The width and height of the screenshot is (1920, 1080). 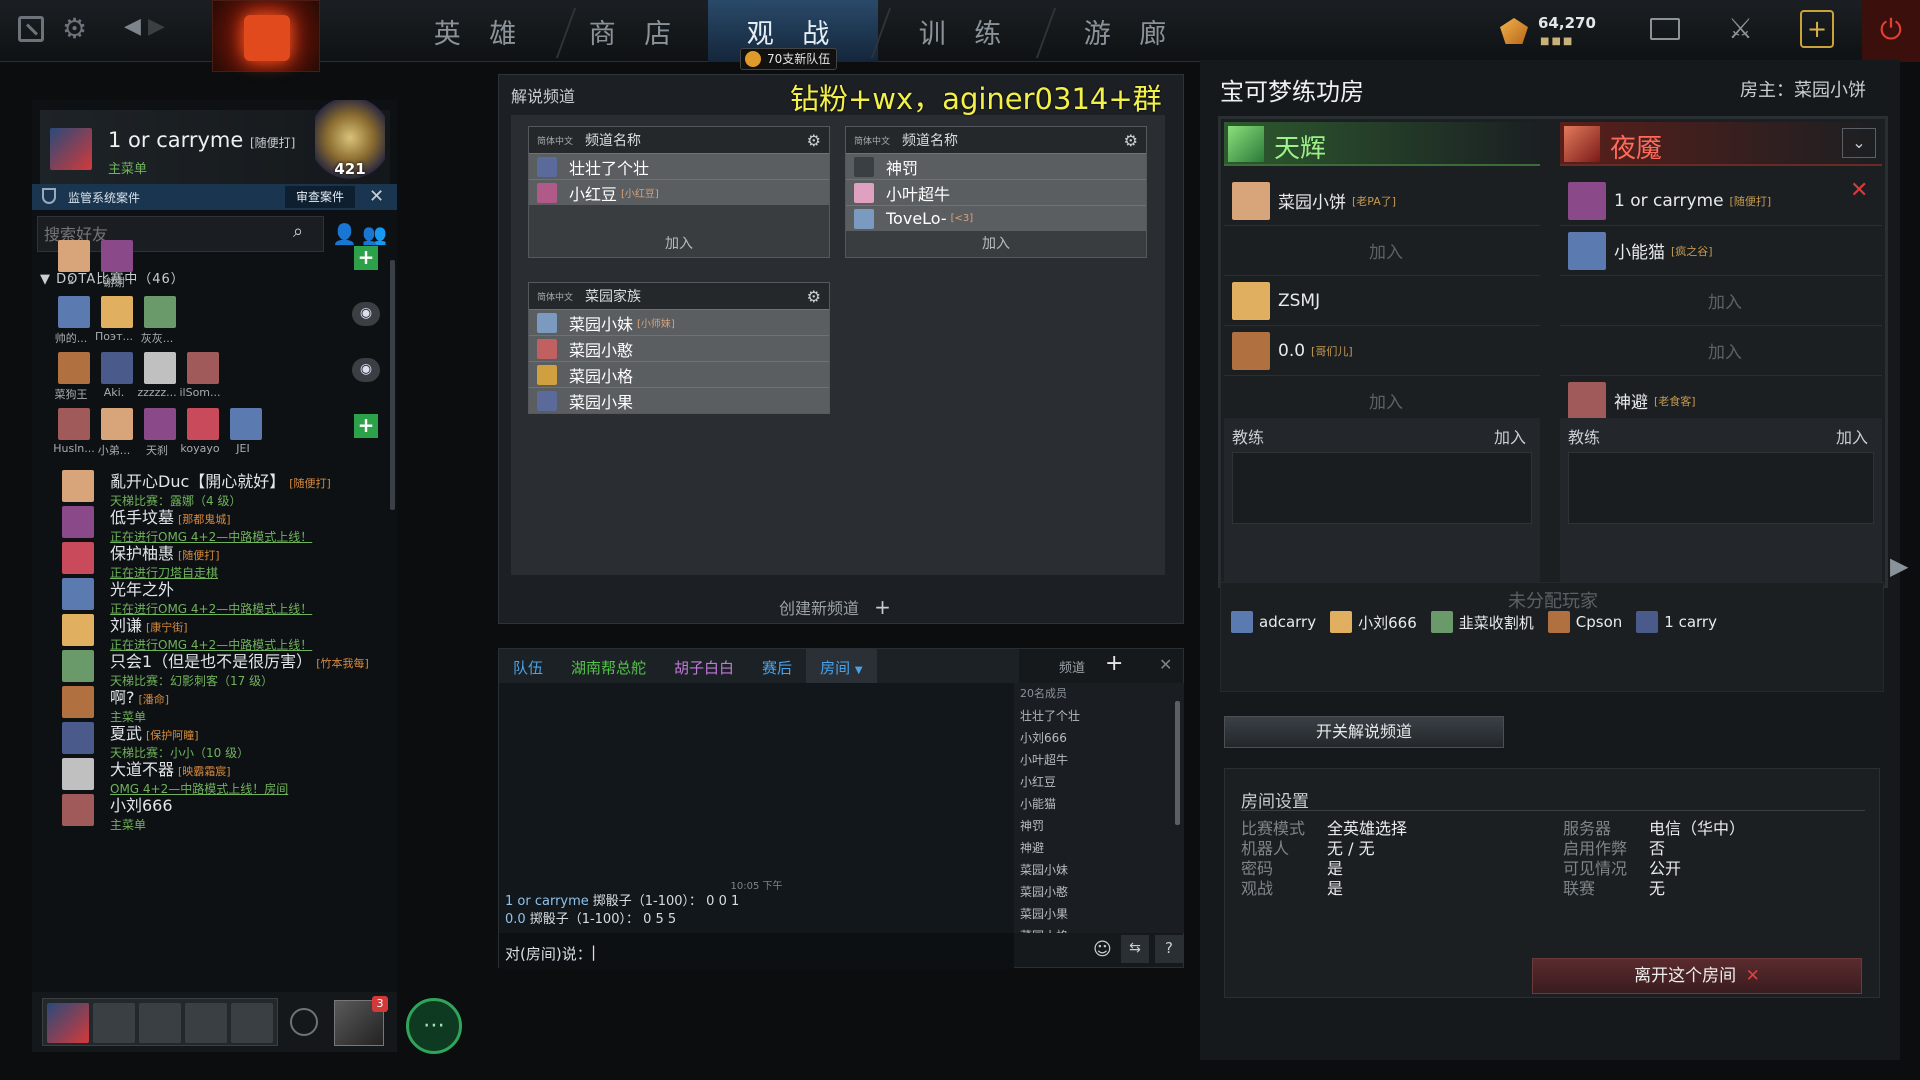 I want to click on friend-list-item: 大道不器 [映霸霜宸] OMG 4+2—中路模式上线！房间, so click(x=199, y=776).